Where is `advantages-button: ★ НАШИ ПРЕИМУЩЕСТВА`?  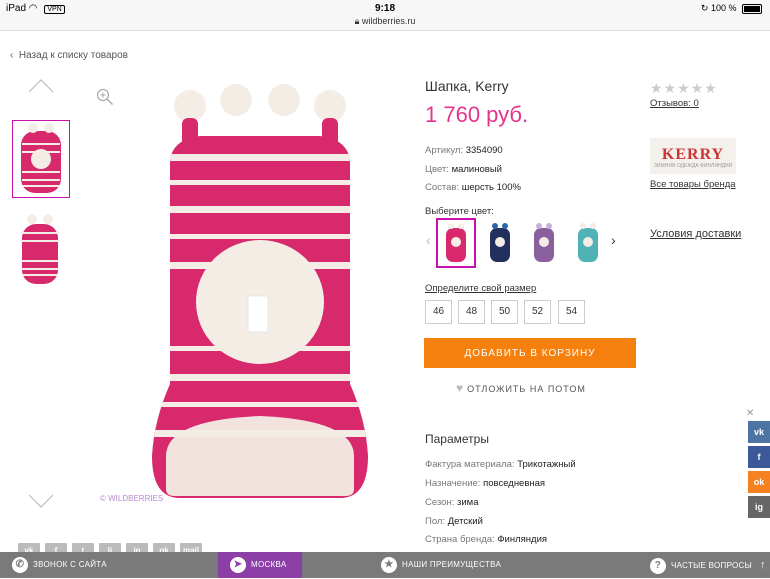
advantages-button: ★ НАШИ ПРЕИМУЩЕСТВА is located at coordinates (441, 565).